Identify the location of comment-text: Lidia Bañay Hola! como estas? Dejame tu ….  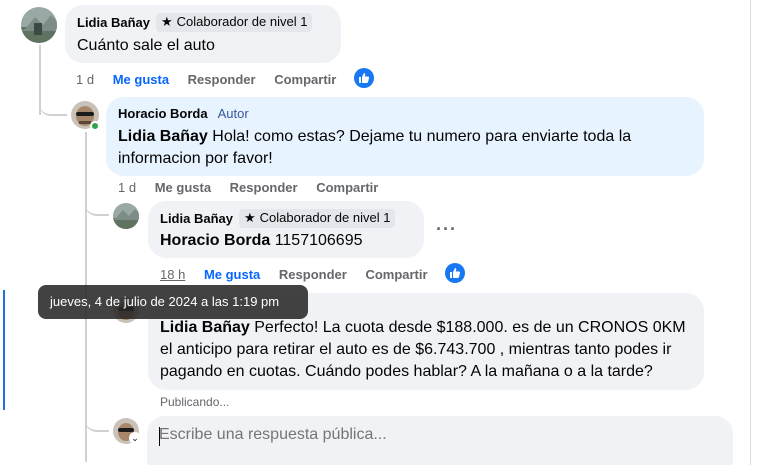
(405, 148).